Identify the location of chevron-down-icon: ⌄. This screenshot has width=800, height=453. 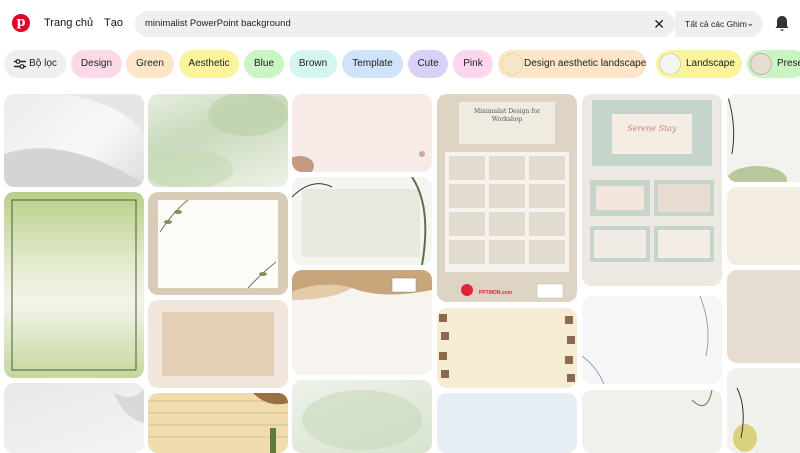
(750, 23).